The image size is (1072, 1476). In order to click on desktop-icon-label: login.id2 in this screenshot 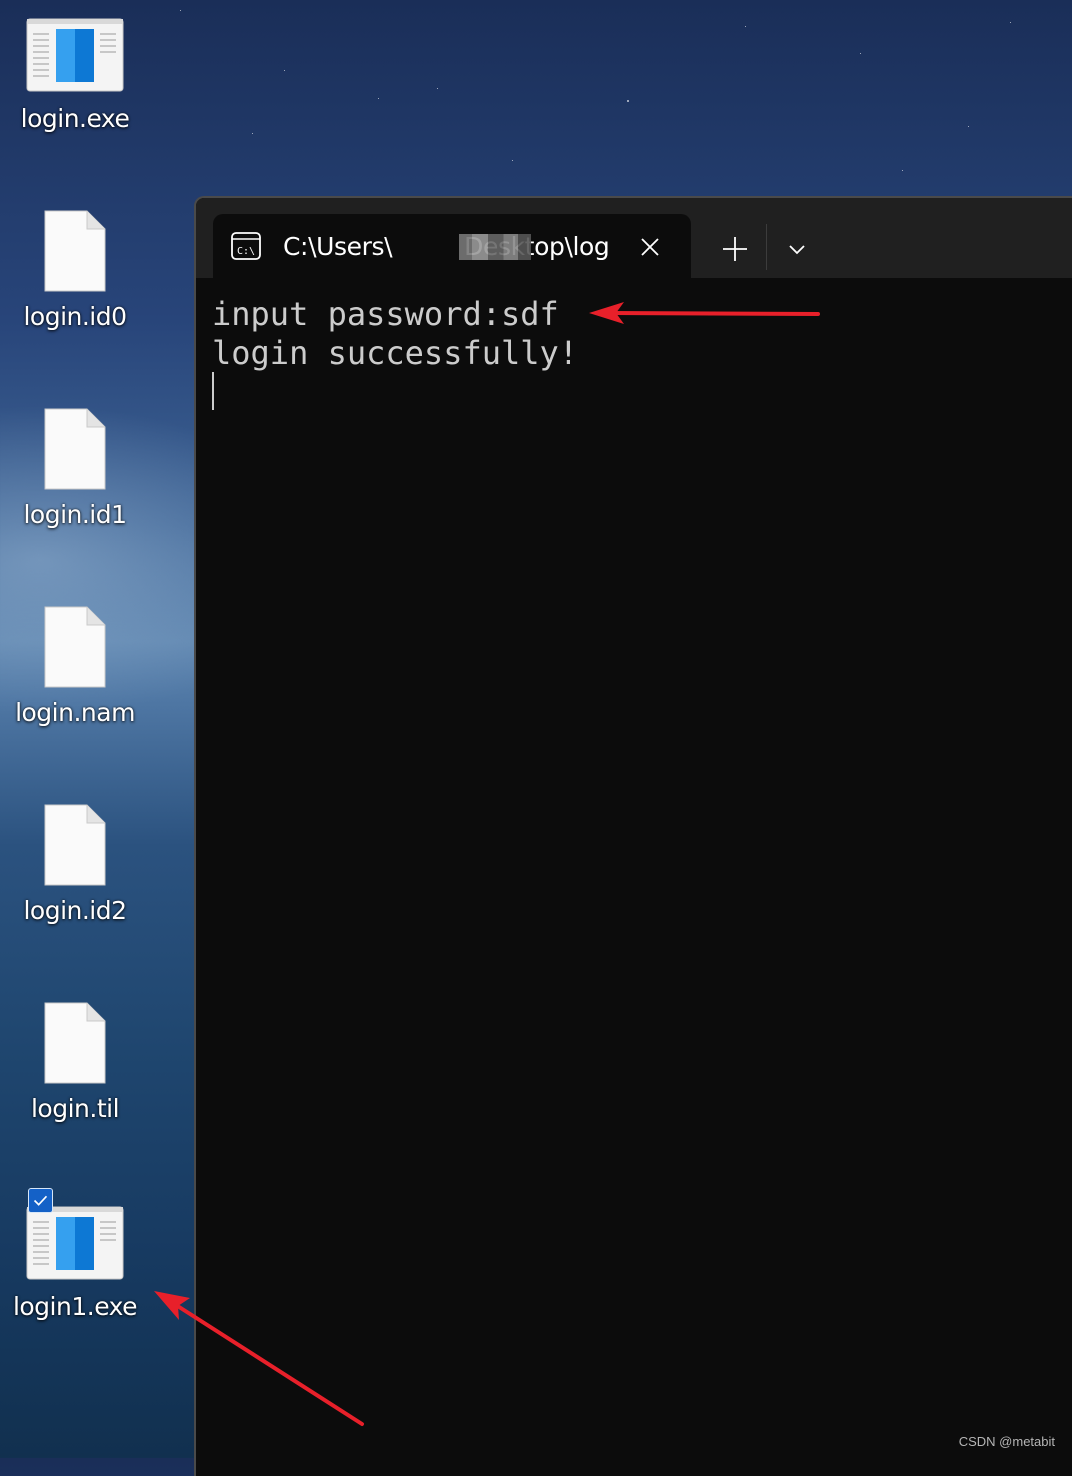, I will do `click(75, 910)`.